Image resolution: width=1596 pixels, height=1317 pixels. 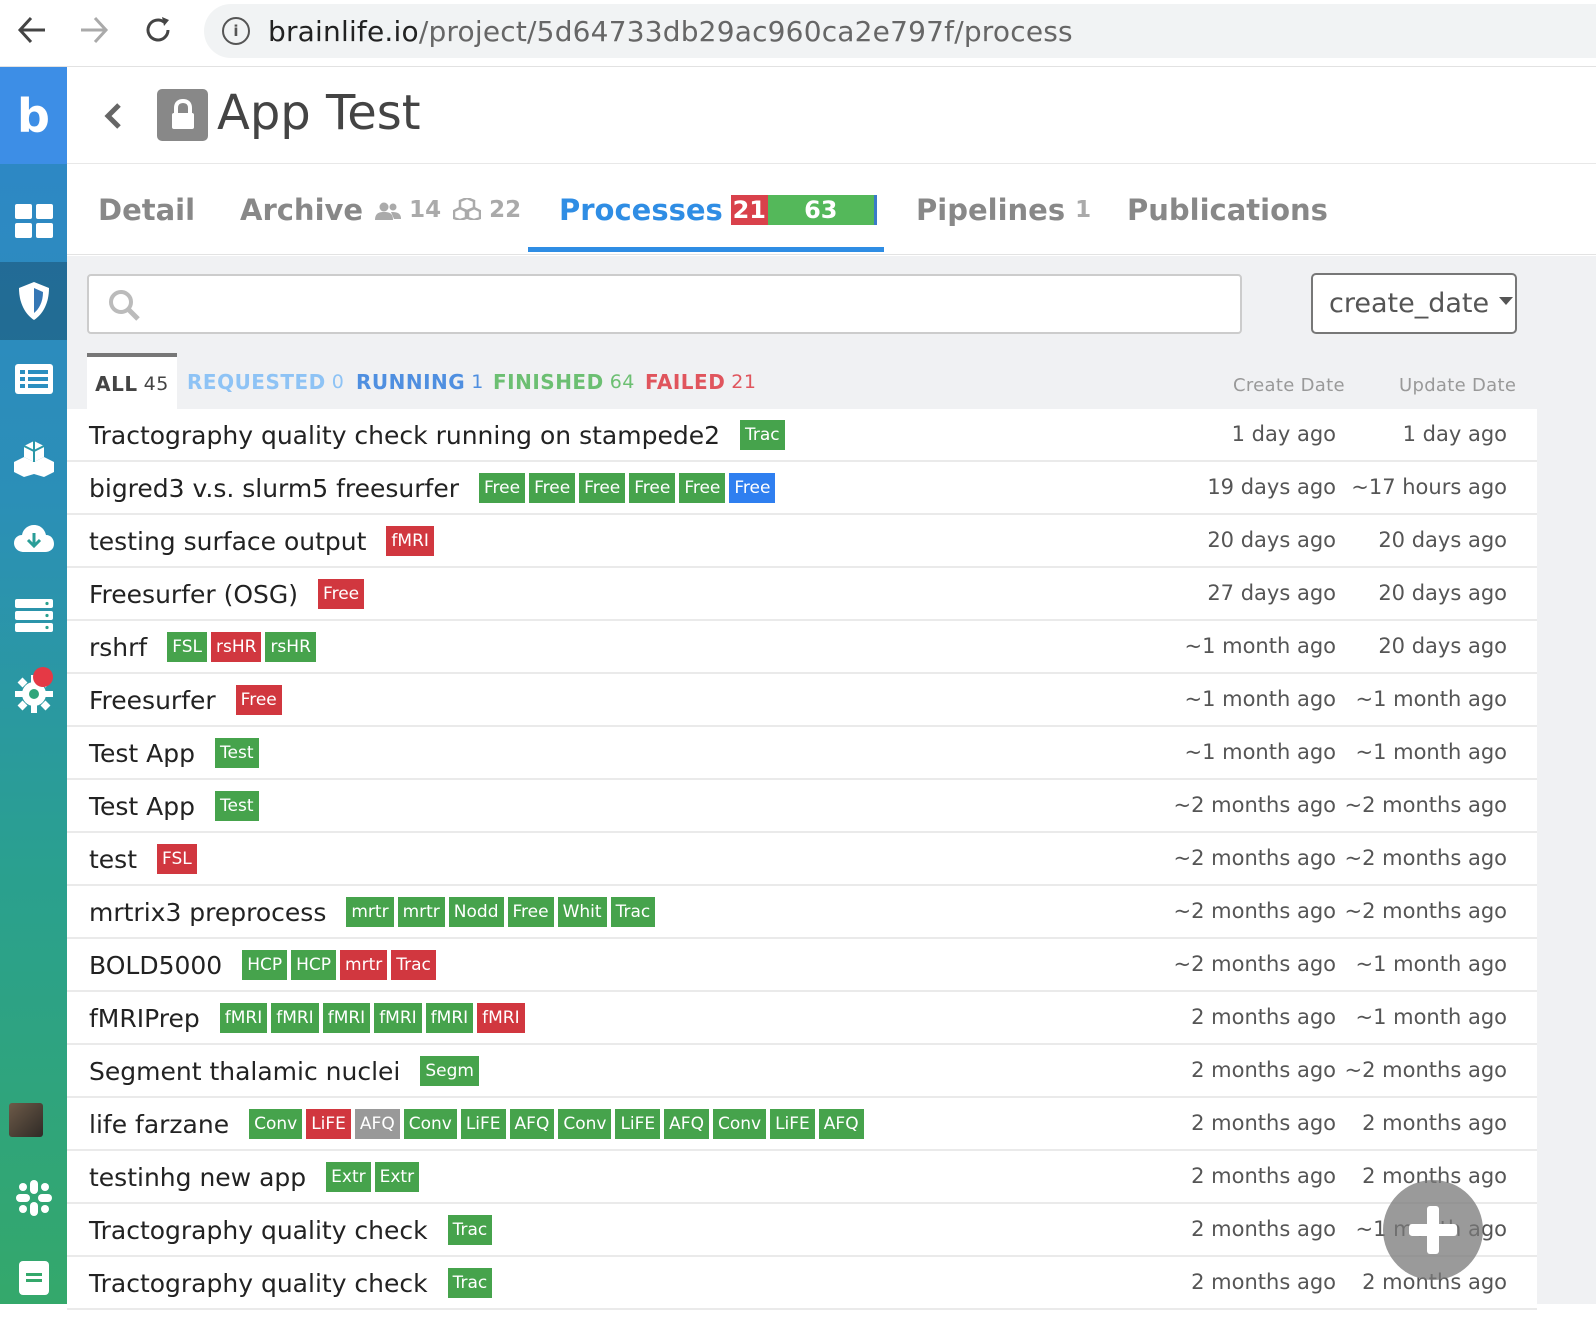 I want to click on tab-processes: Processes 21 63, so click(x=718, y=210).